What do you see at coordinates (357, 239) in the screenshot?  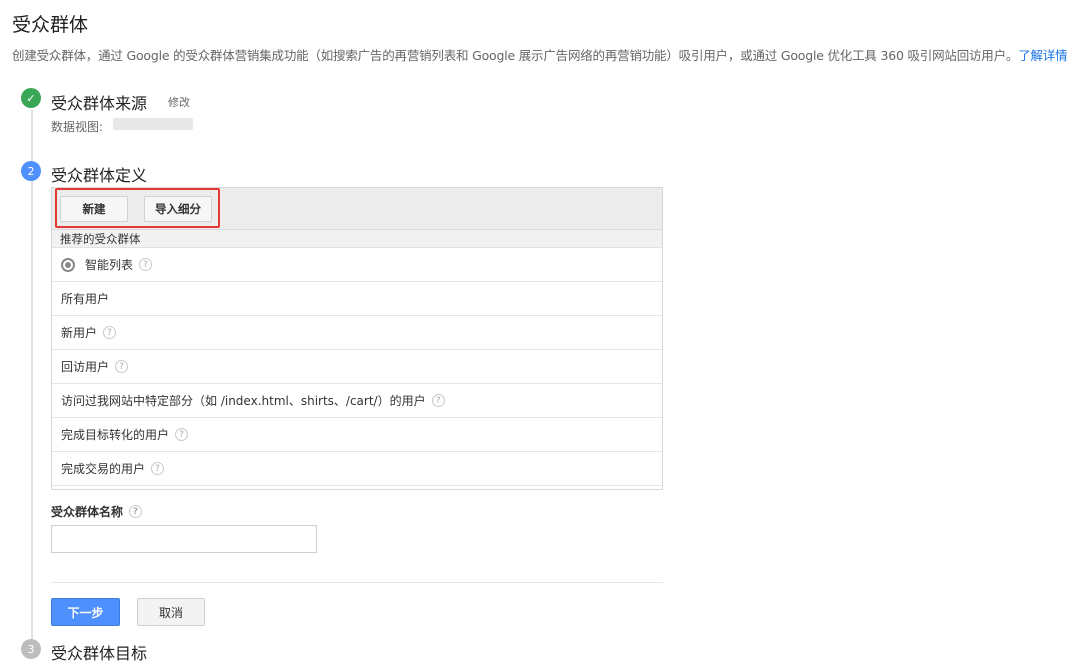 I see `recommended-audiences-header: 推荐的受众群体` at bounding box center [357, 239].